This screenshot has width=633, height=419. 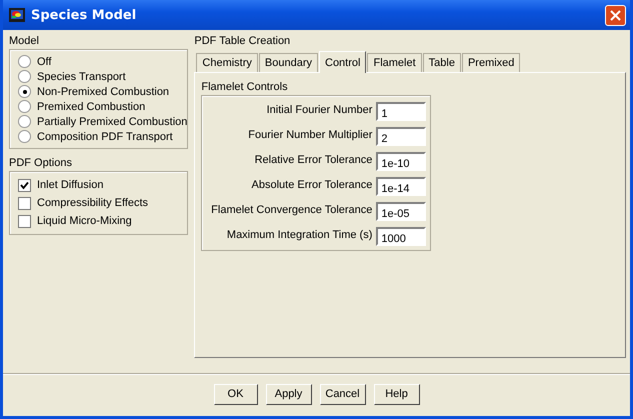 What do you see at coordinates (112, 122) in the screenshot?
I see `radio-label: Partially Premixed Combustion` at bounding box center [112, 122].